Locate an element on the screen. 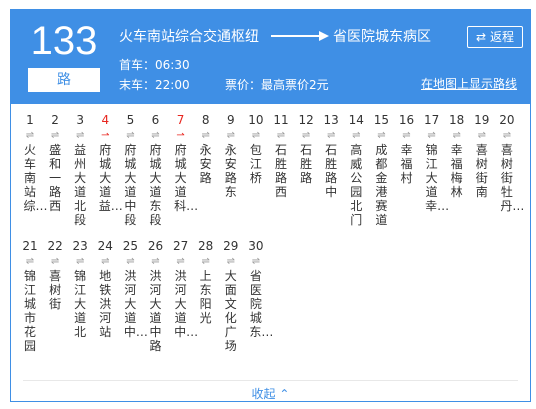 Image resolution: width=536 pixels, height=409 pixels. stop-number: 24 is located at coordinates (105, 246).